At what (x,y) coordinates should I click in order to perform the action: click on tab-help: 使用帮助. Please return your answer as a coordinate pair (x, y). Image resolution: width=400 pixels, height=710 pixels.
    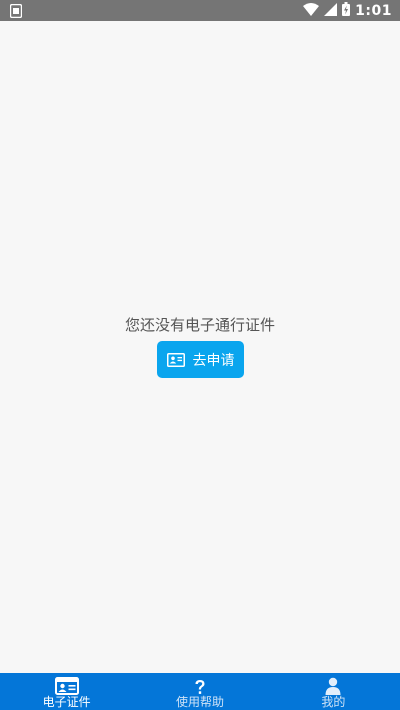
    Looking at the image, I should click on (199, 691).